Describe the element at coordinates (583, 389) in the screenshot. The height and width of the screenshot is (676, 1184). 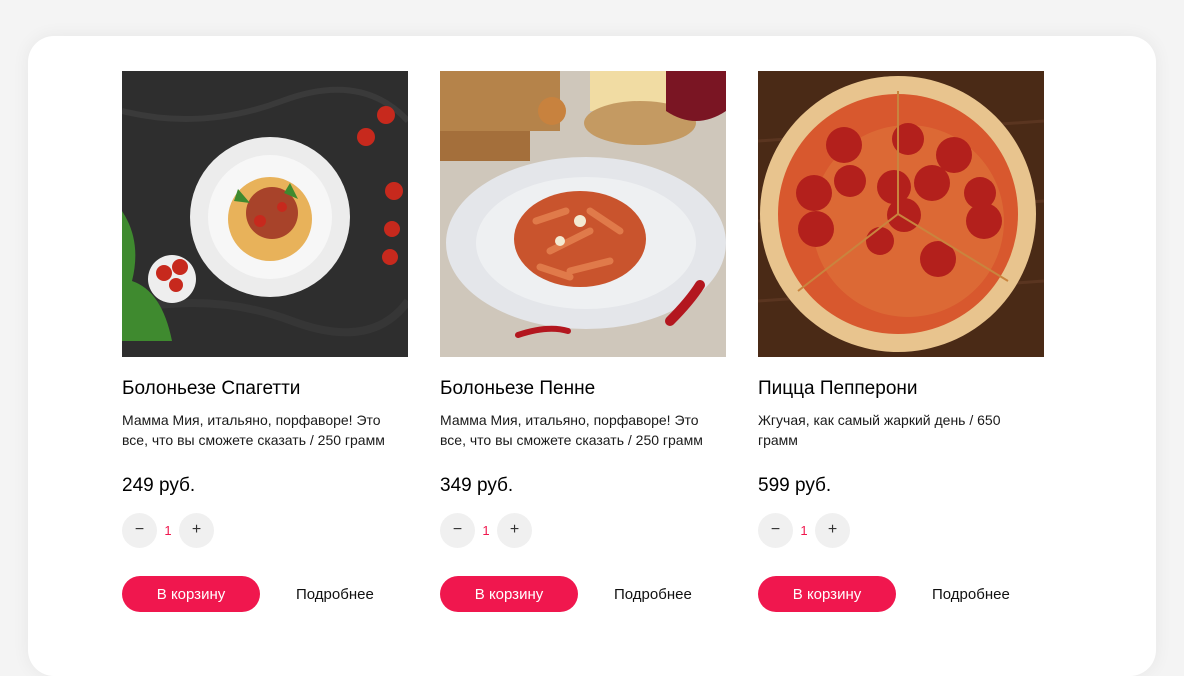
I see `product-title: Болоньезе Пенне` at that location.